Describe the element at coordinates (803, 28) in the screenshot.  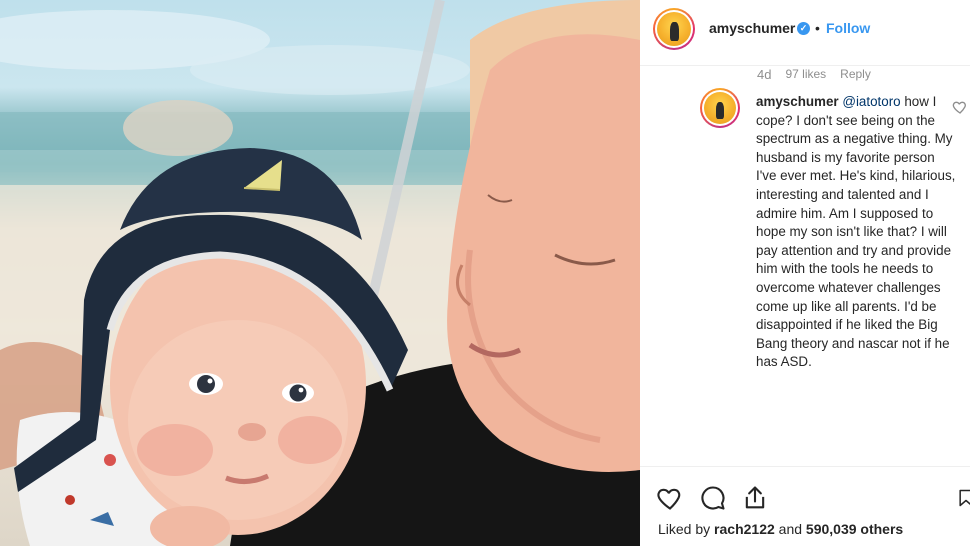
I see `verified-icon: ✓` at that location.